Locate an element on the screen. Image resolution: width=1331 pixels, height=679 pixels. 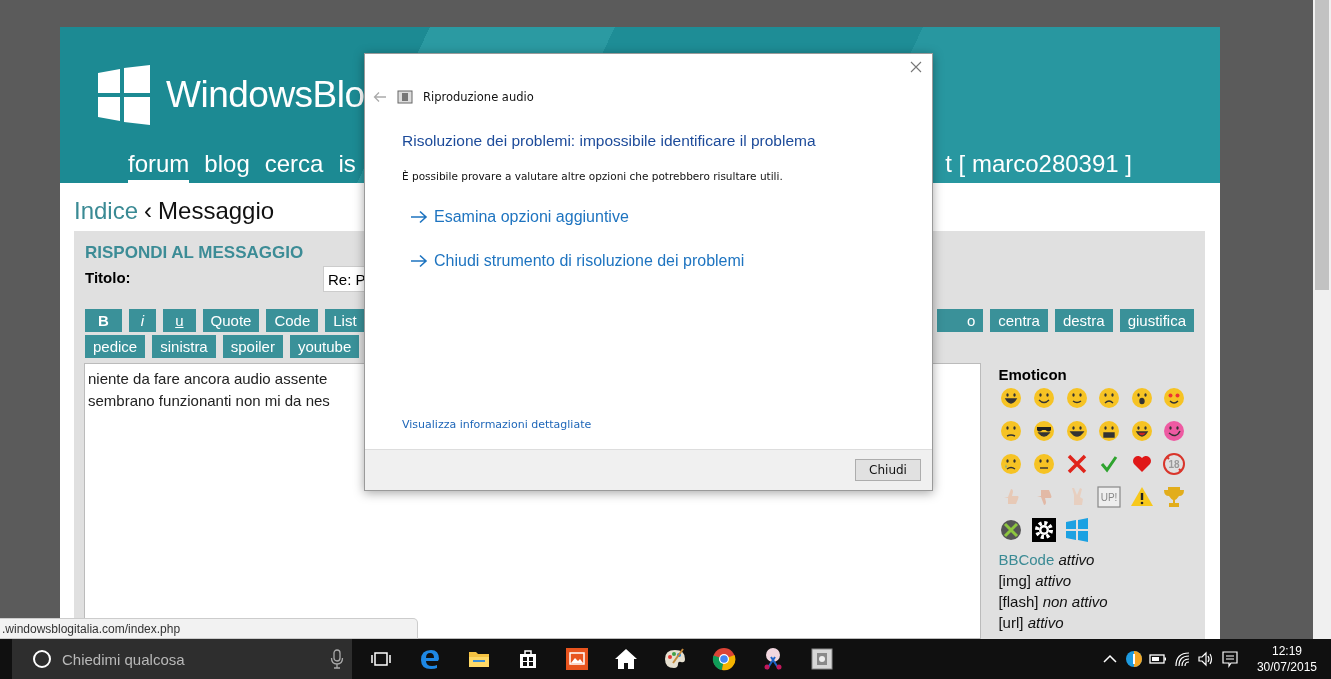
bbcode-link: BBCode is located at coordinates (1026, 559).